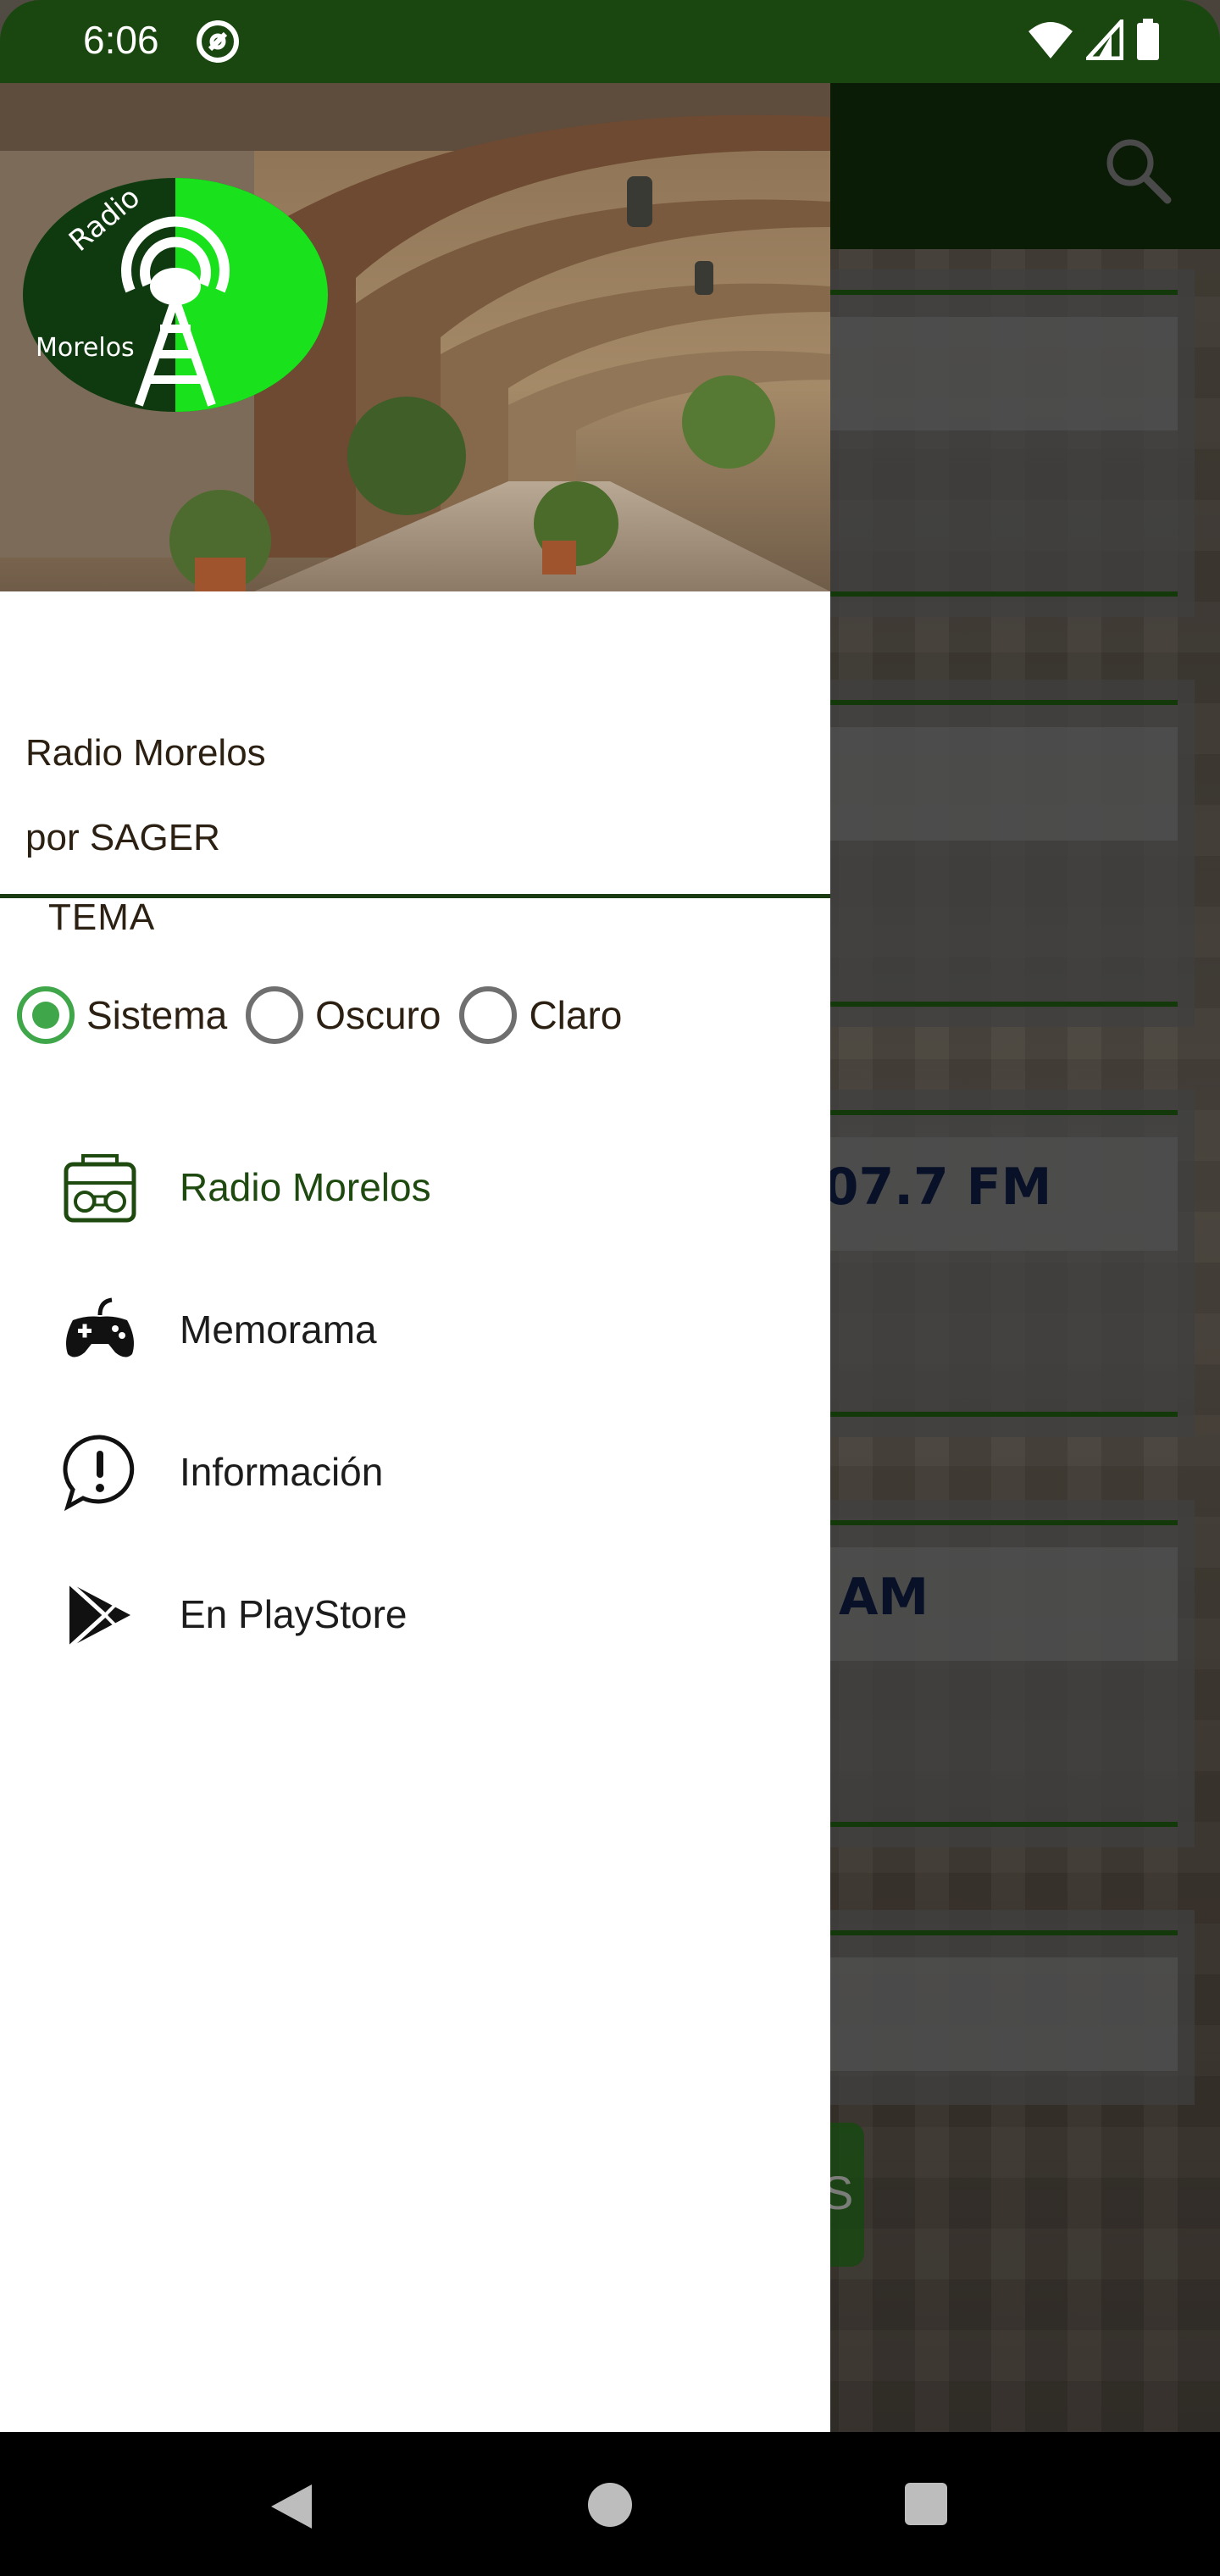  What do you see at coordinates (610, 41) in the screenshot?
I see `status-bar: 6:06` at bounding box center [610, 41].